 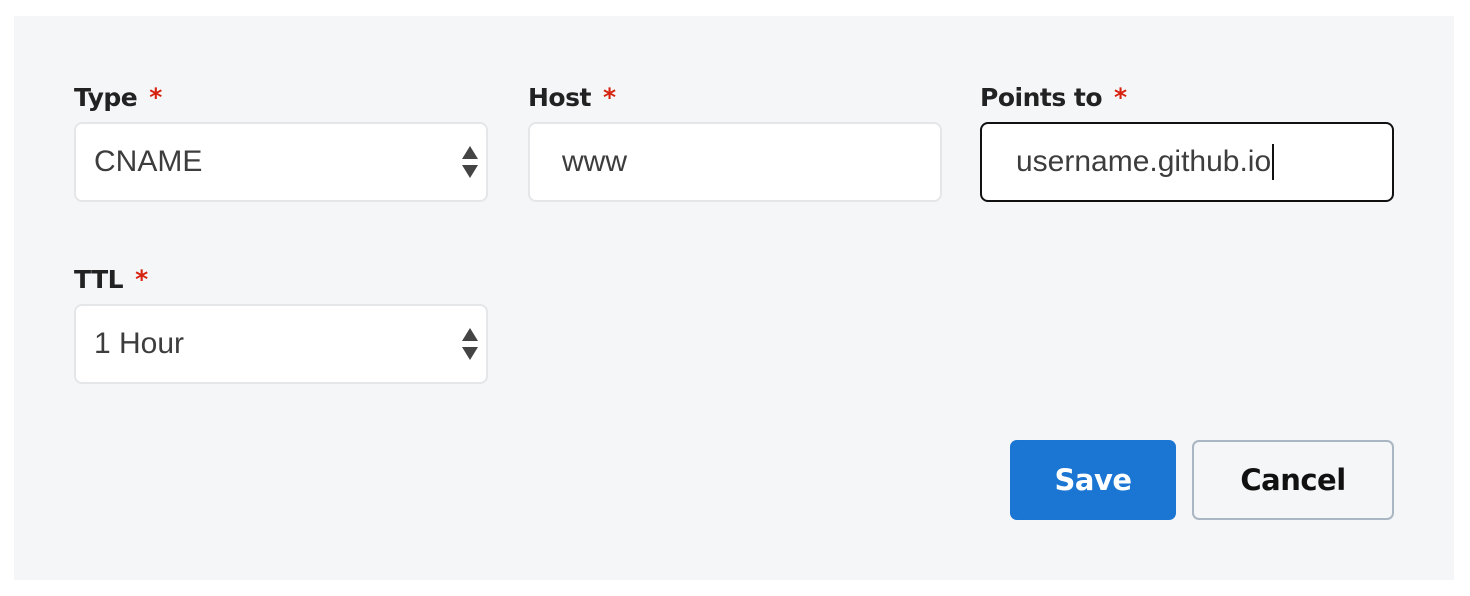 What do you see at coordinates (281, 98) in the screenshot?
I see `type-label: Type *` at bounding box center [281, 98].